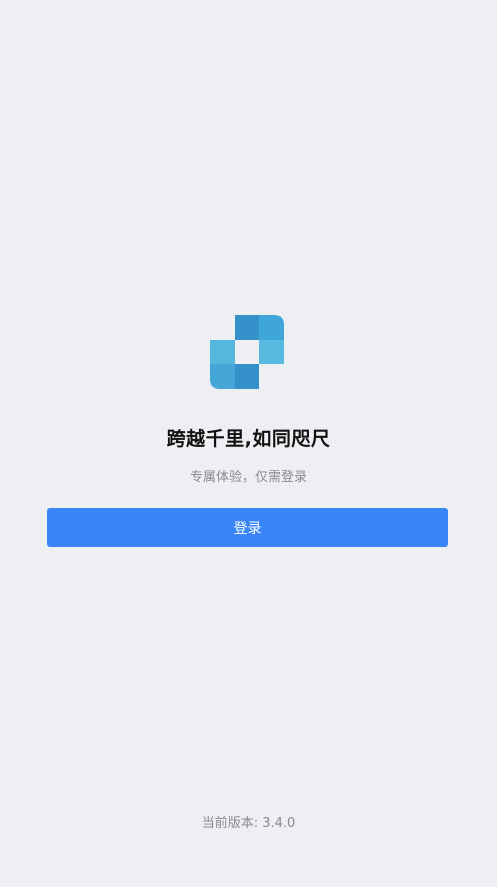  I want to click on version-number: 3.4.0, so click(279, 823).